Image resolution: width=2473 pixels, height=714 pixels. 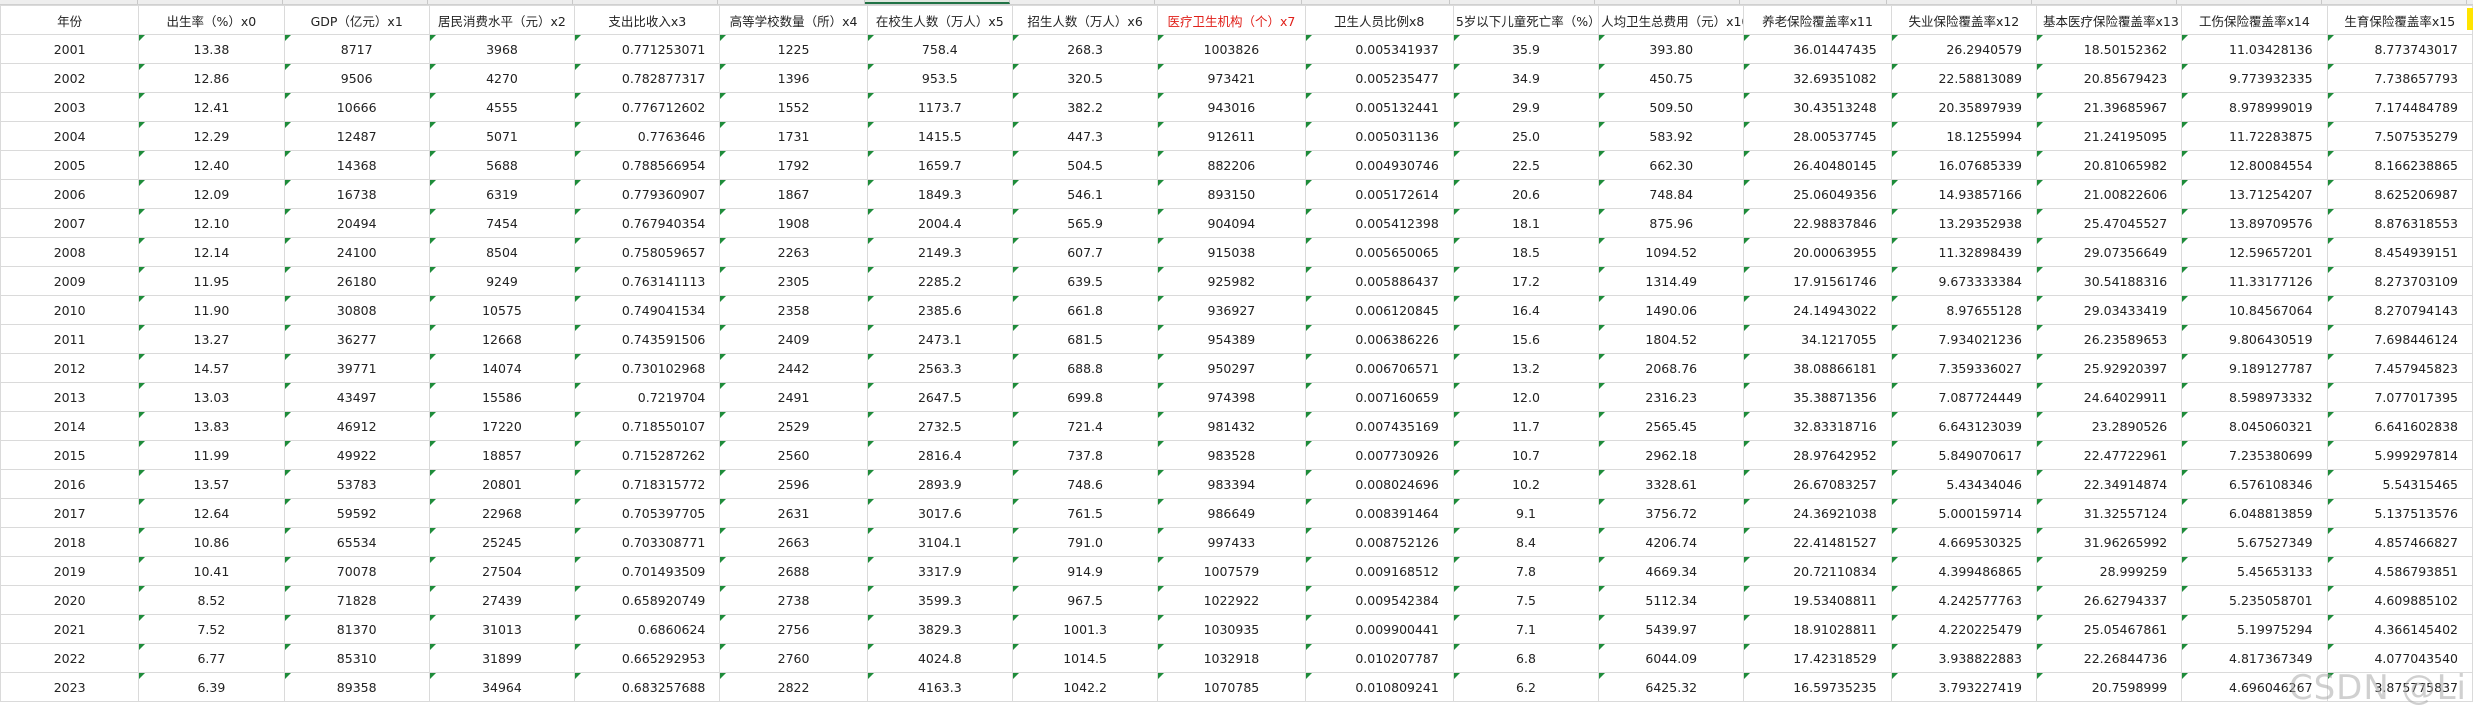 What do you see at coordinates (502, 339) in the screenshot?
I see `data-cell: 12668` at bounding box center [502, 339].